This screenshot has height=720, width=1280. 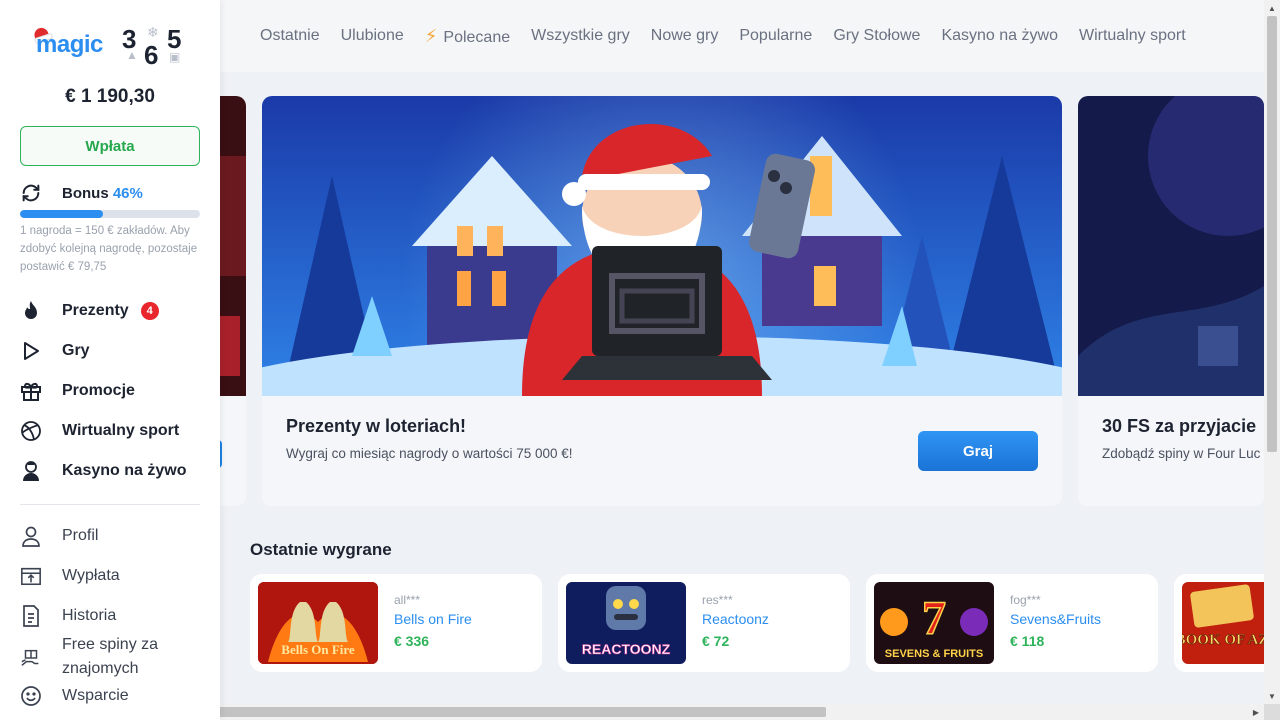 I want to click on balance: € 1 190,30, so click(x=110, y=96).